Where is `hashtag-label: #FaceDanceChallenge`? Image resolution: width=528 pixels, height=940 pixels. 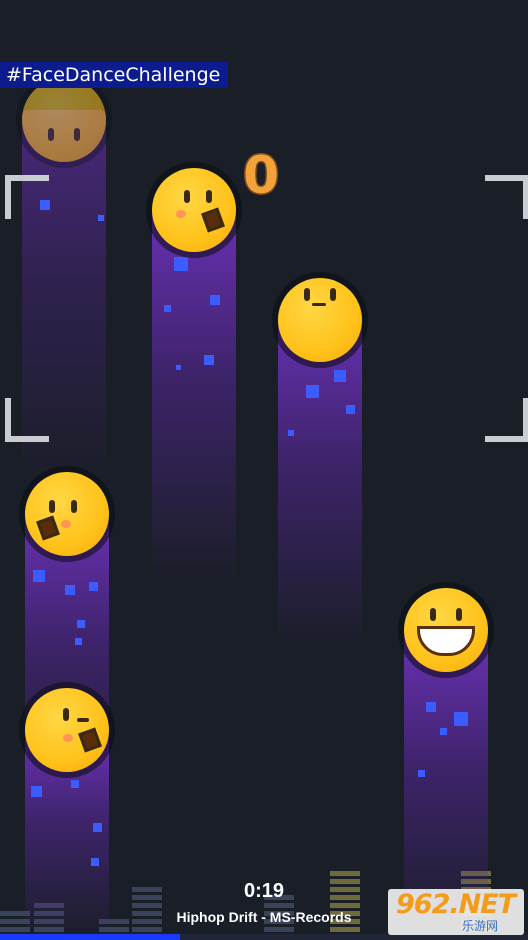 hashtag-label: #FaceDanceChallenge is located at coordinates (114, 75).